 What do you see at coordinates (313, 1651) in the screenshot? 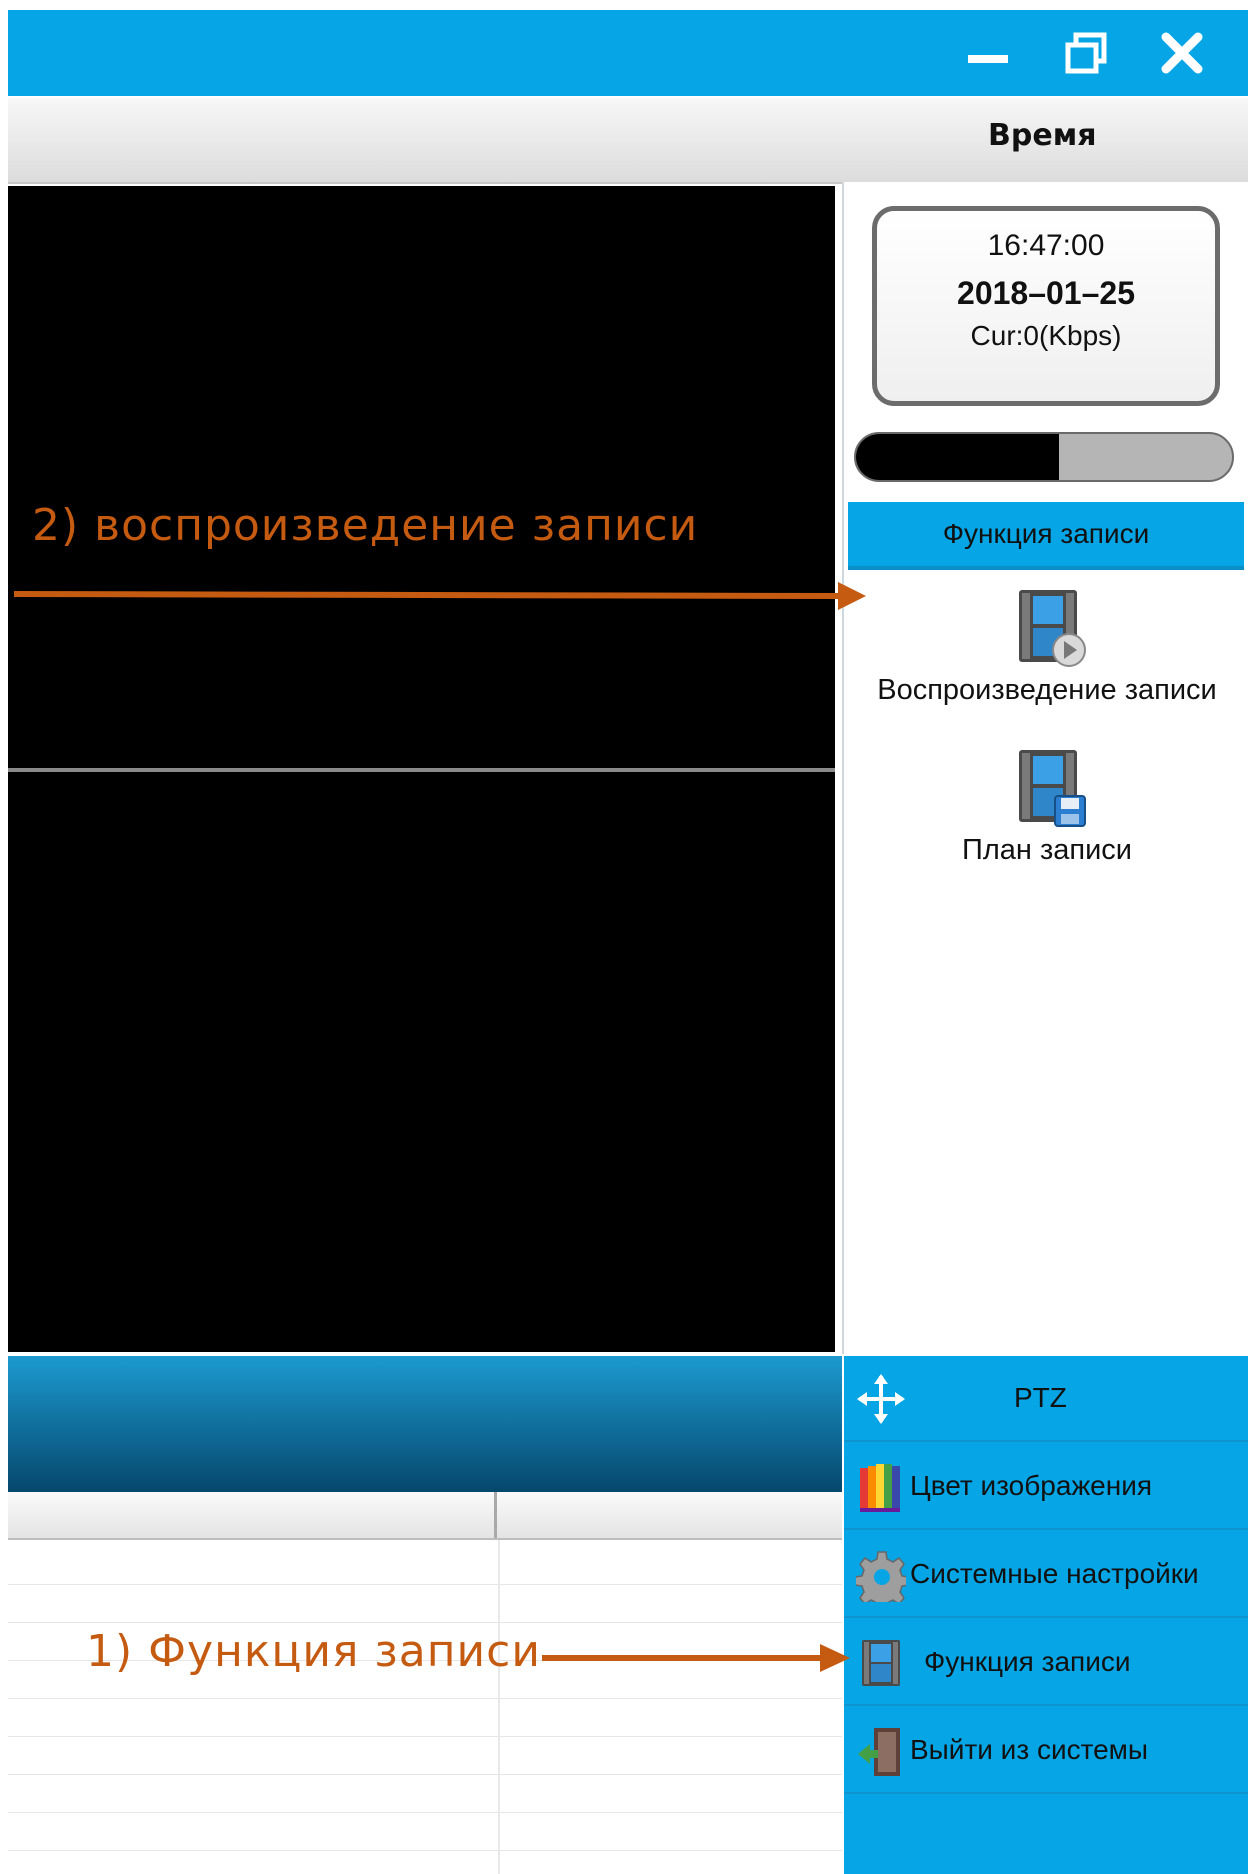
I see `annotation-step-1: 1) Функция записи` at bounding box center [313, 1651].